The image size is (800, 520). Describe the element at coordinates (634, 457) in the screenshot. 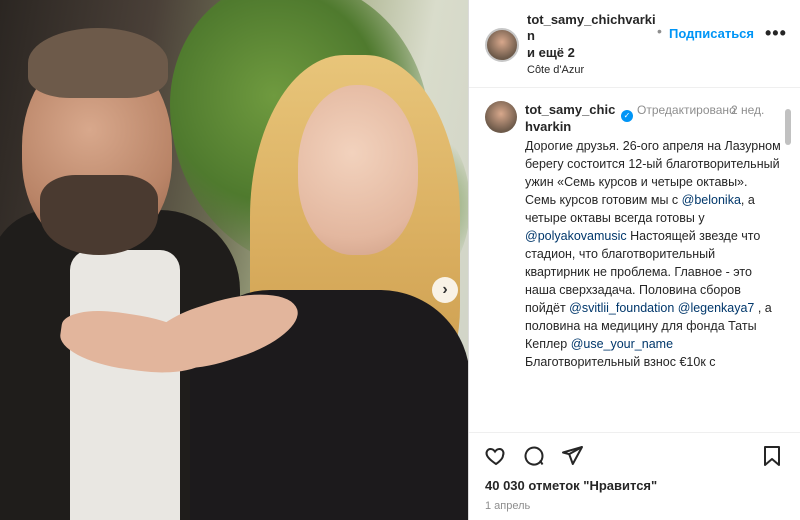

I see `post-actions` at that location.